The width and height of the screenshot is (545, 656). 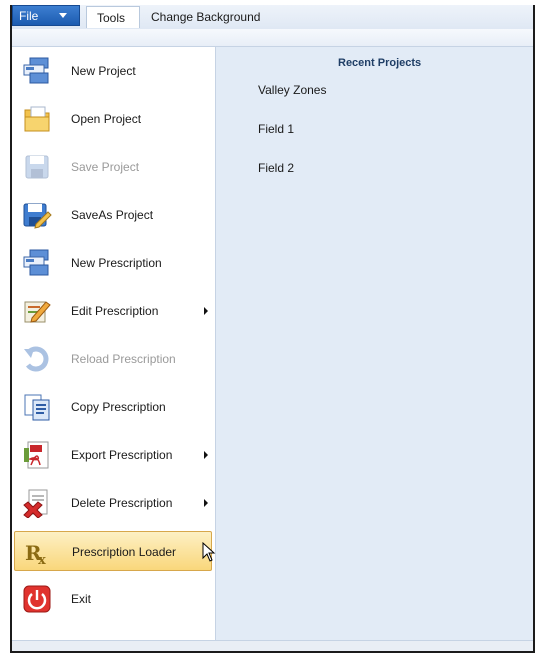 What do you see at coordinates (35, 554) in the screenshot?
I see `rx-icon: R x` at bounding box center [35, 554].